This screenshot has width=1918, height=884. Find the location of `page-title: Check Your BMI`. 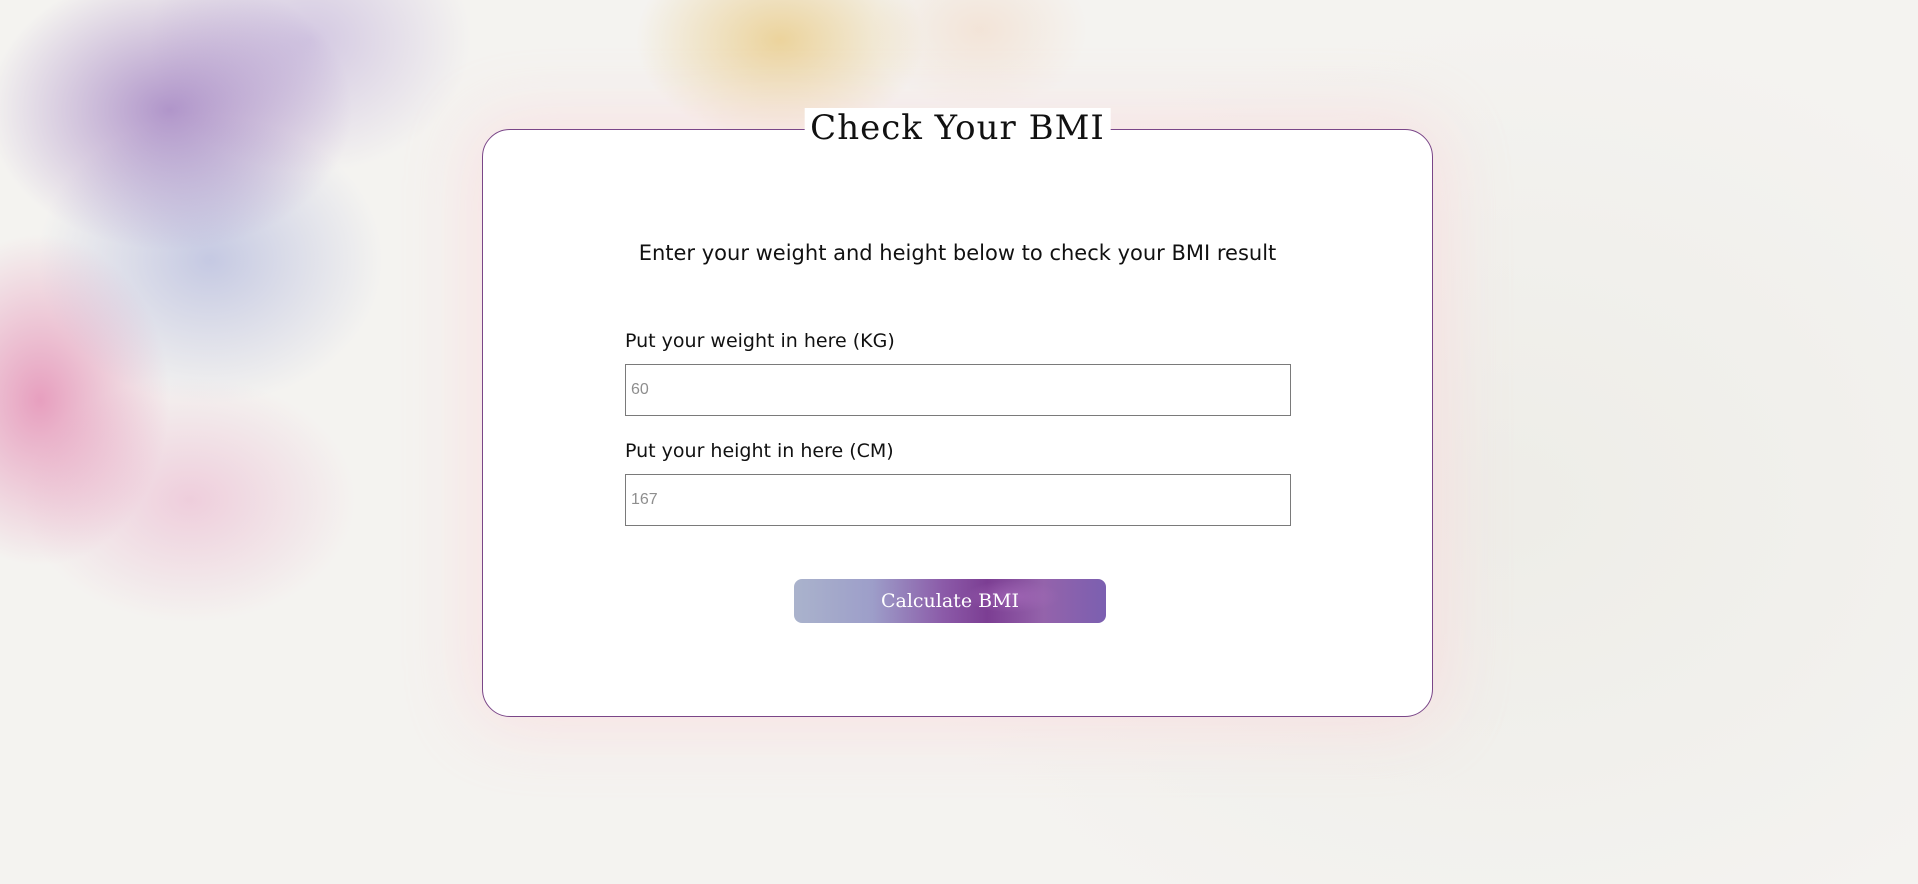

page-title: Check Your BMI is located at coordinates (957, 128).